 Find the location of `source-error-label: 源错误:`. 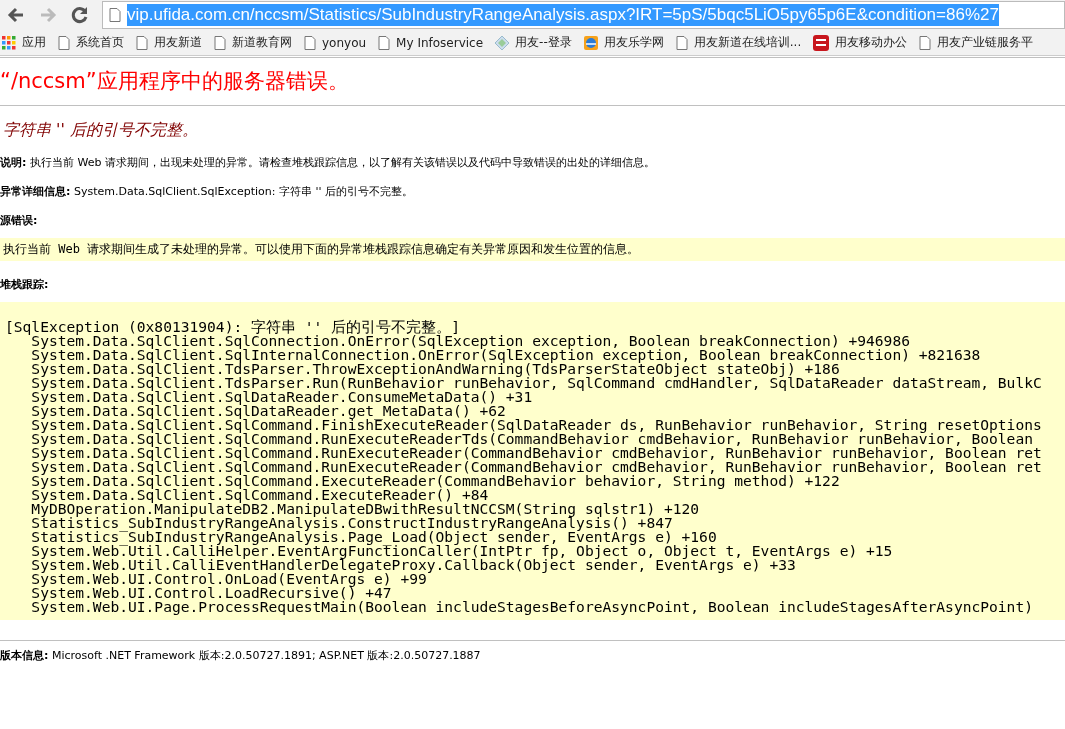

source-error-label: 源错误: is located at coordinates (19, 220).